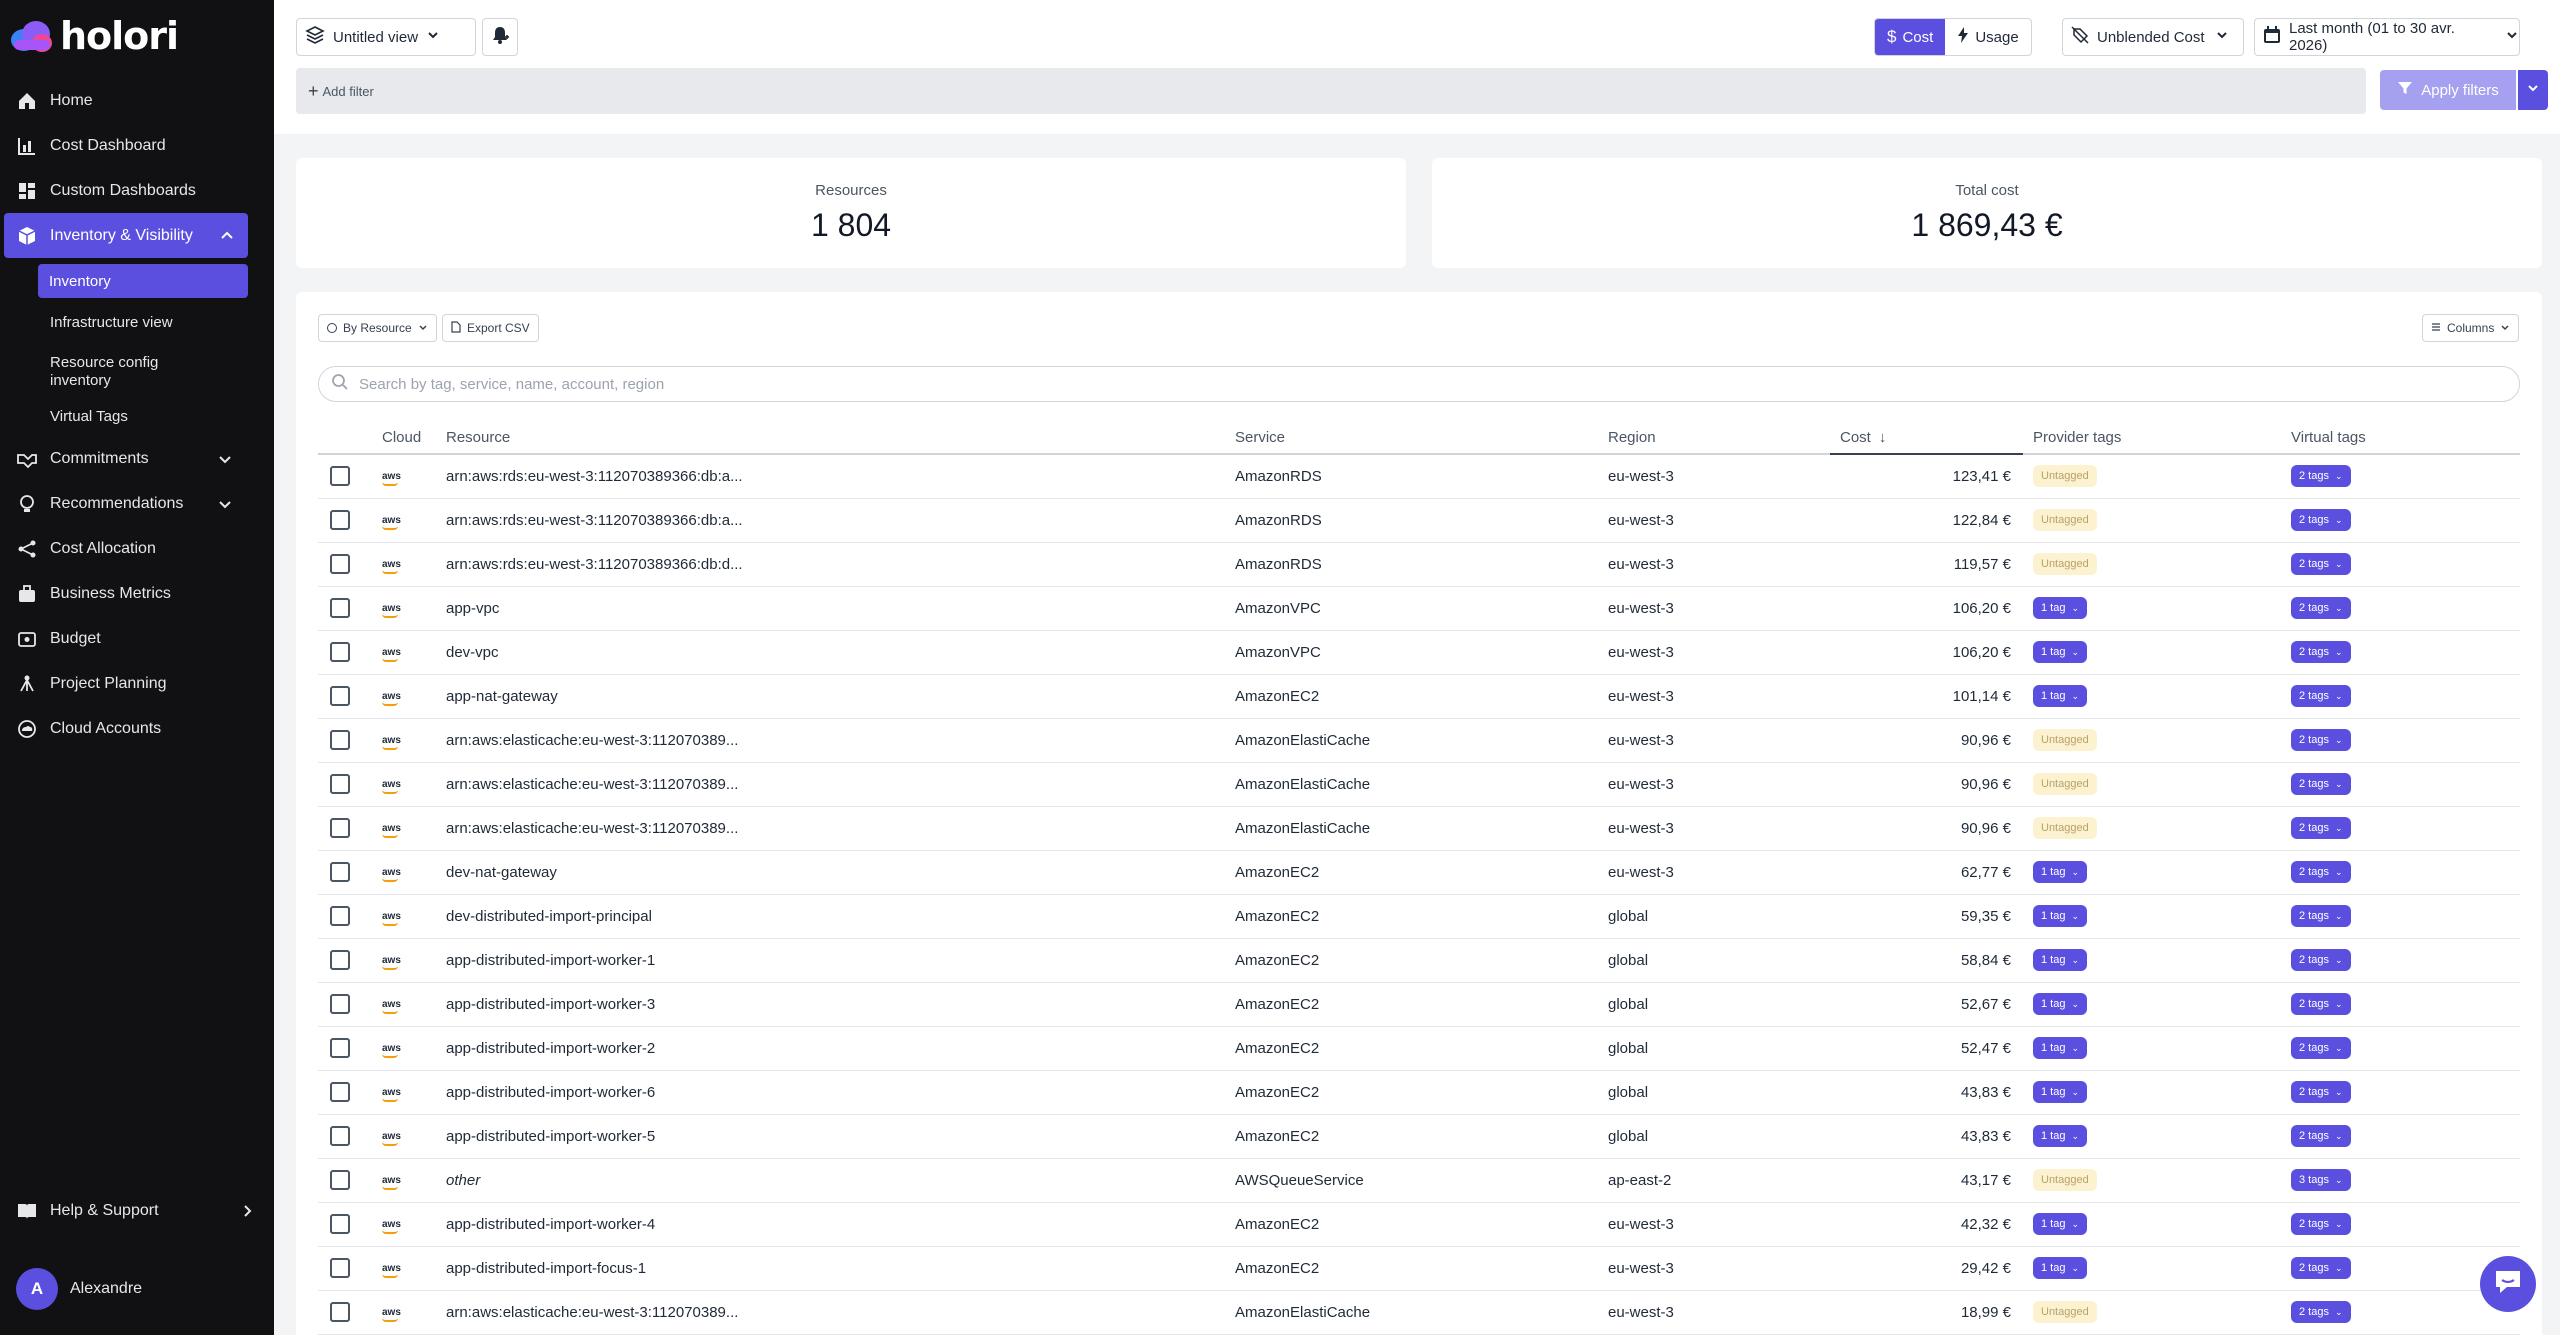  What do you see at coordinates (840, 872) in the screenshot?
I see `resource-cell: dev-nat-gateway` at bounding box center [840, 872].